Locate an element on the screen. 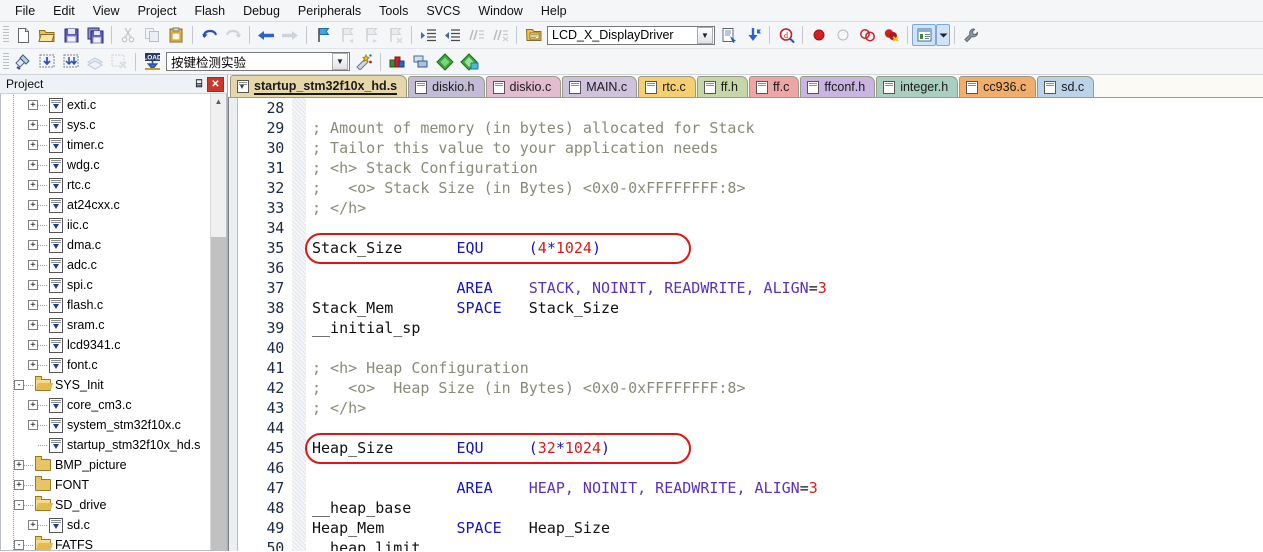  code-line: 49 Heap_Mem SPACE Heap_Size is located at coordinates (750, 528).